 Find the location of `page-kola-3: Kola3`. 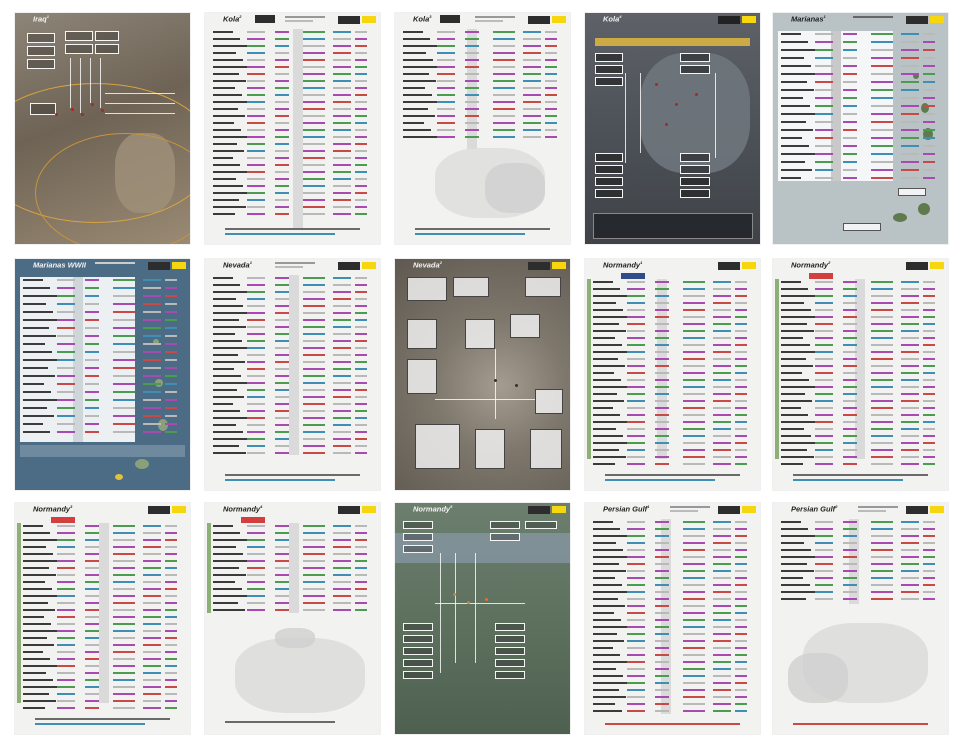

page-kola-3: Kola3 is located at coordinates (482, 128).